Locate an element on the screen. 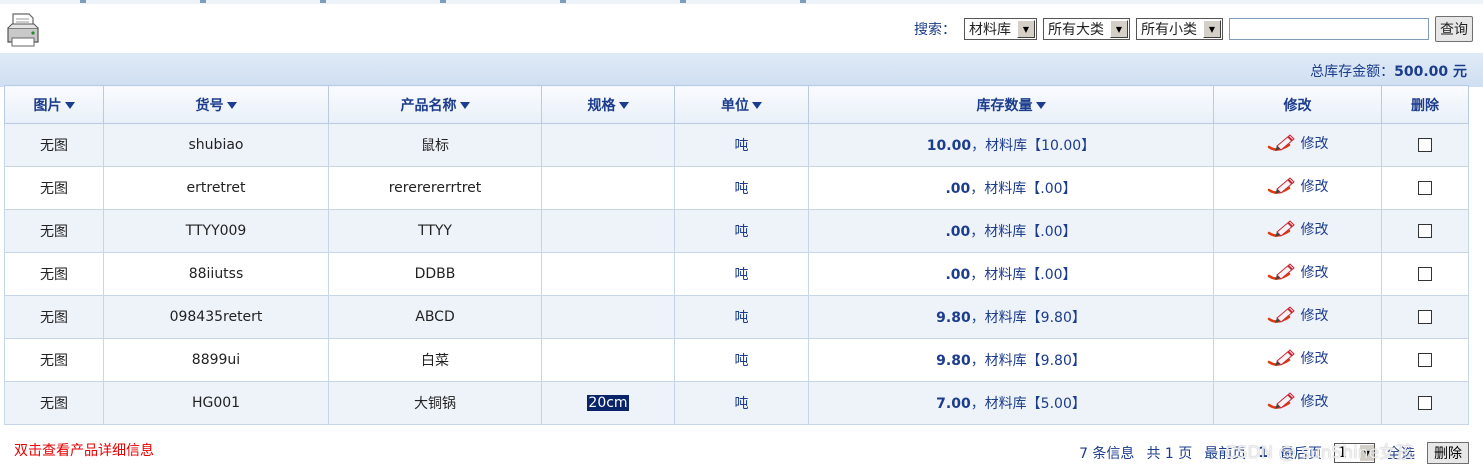 The width and height of the screenshot is (1483, 466). cell-code: TTYY009 is located at coordinates (216, 231).